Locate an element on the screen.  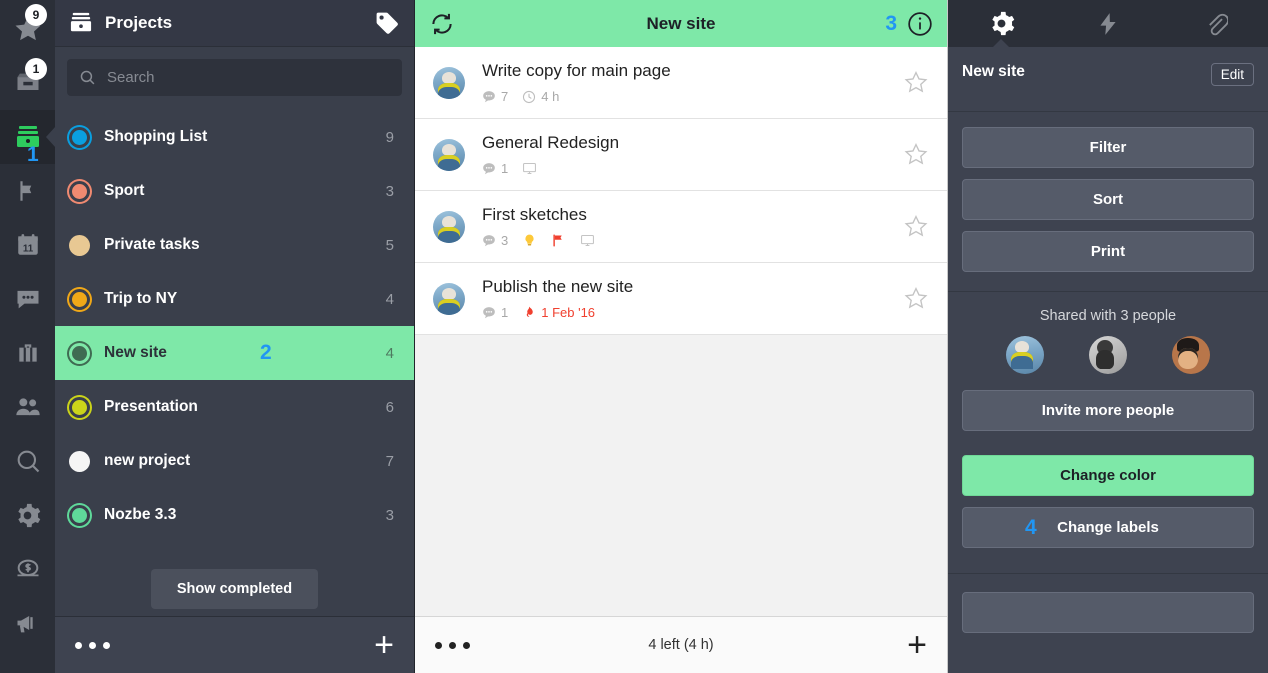
sort-button: Sort is located at coordinates (1108, 199).